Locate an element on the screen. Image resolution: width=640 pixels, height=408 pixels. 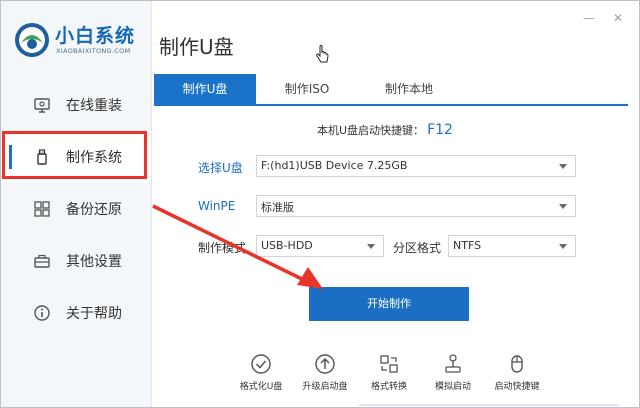
upload-circle-icon is located at coordinates (325, 364).